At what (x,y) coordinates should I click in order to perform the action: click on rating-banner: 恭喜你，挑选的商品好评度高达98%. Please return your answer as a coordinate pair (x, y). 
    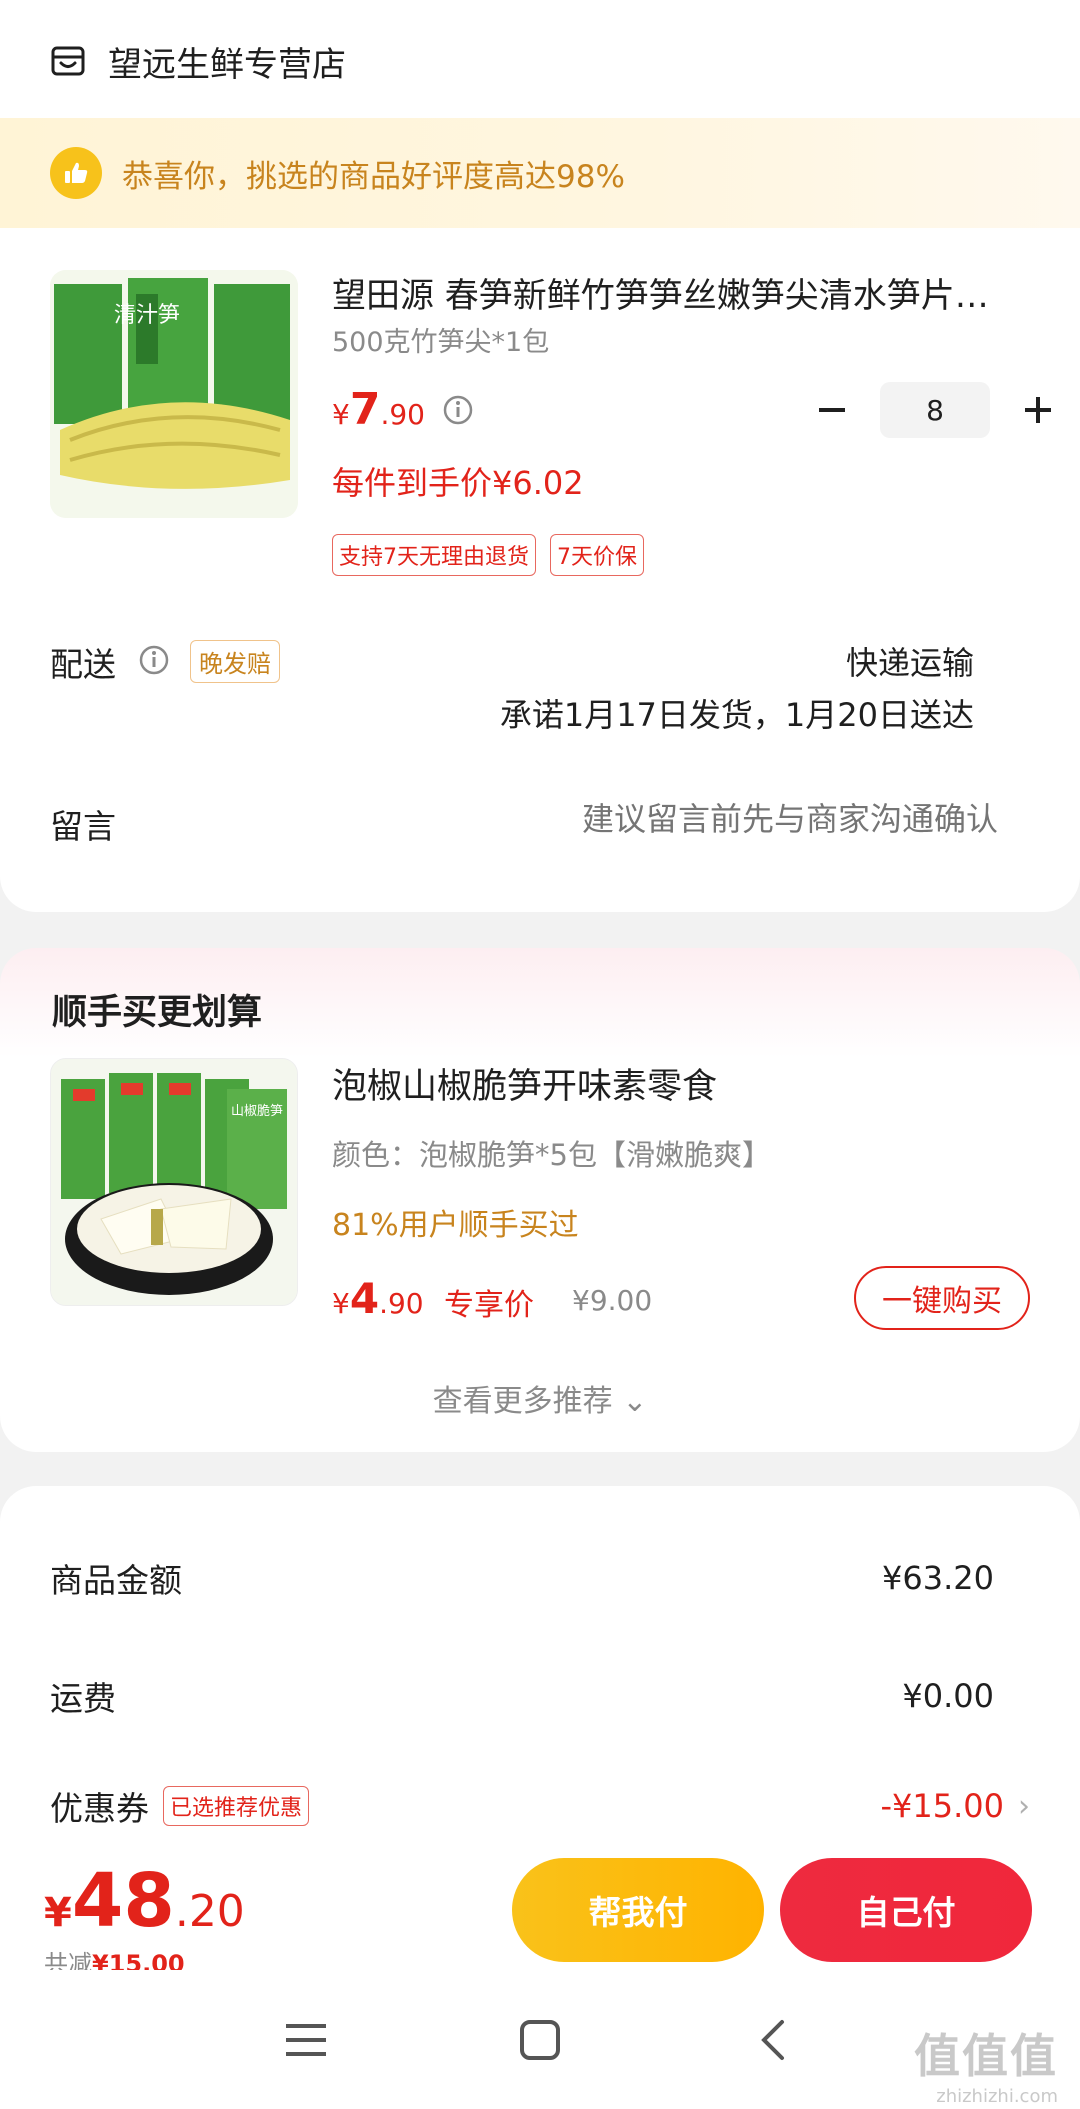
    Looking at the image, I should click on (540, 173).